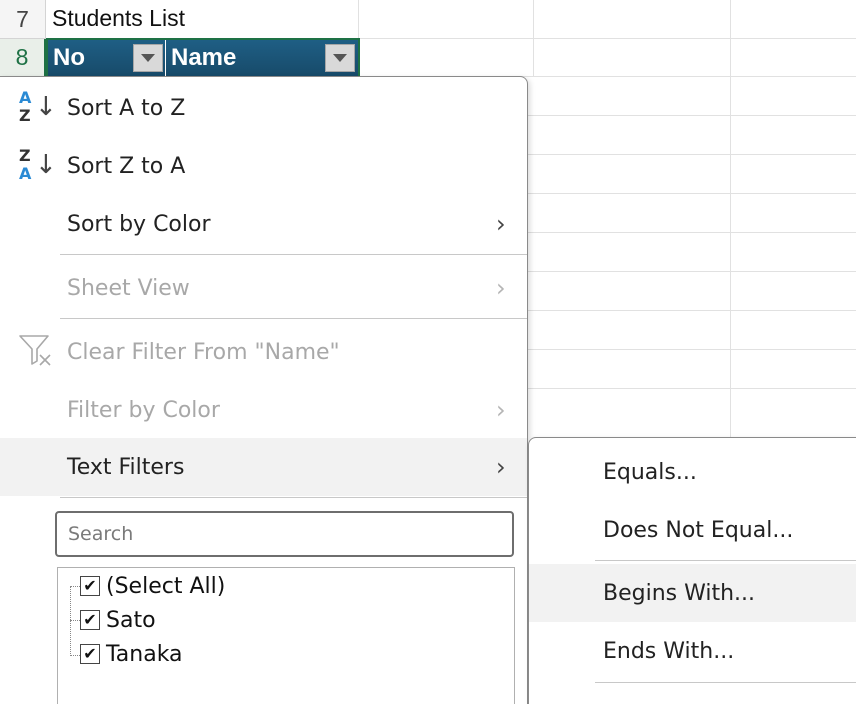 The image size is (856, 704). I want to click on row-number: 7, so click(22, 18).